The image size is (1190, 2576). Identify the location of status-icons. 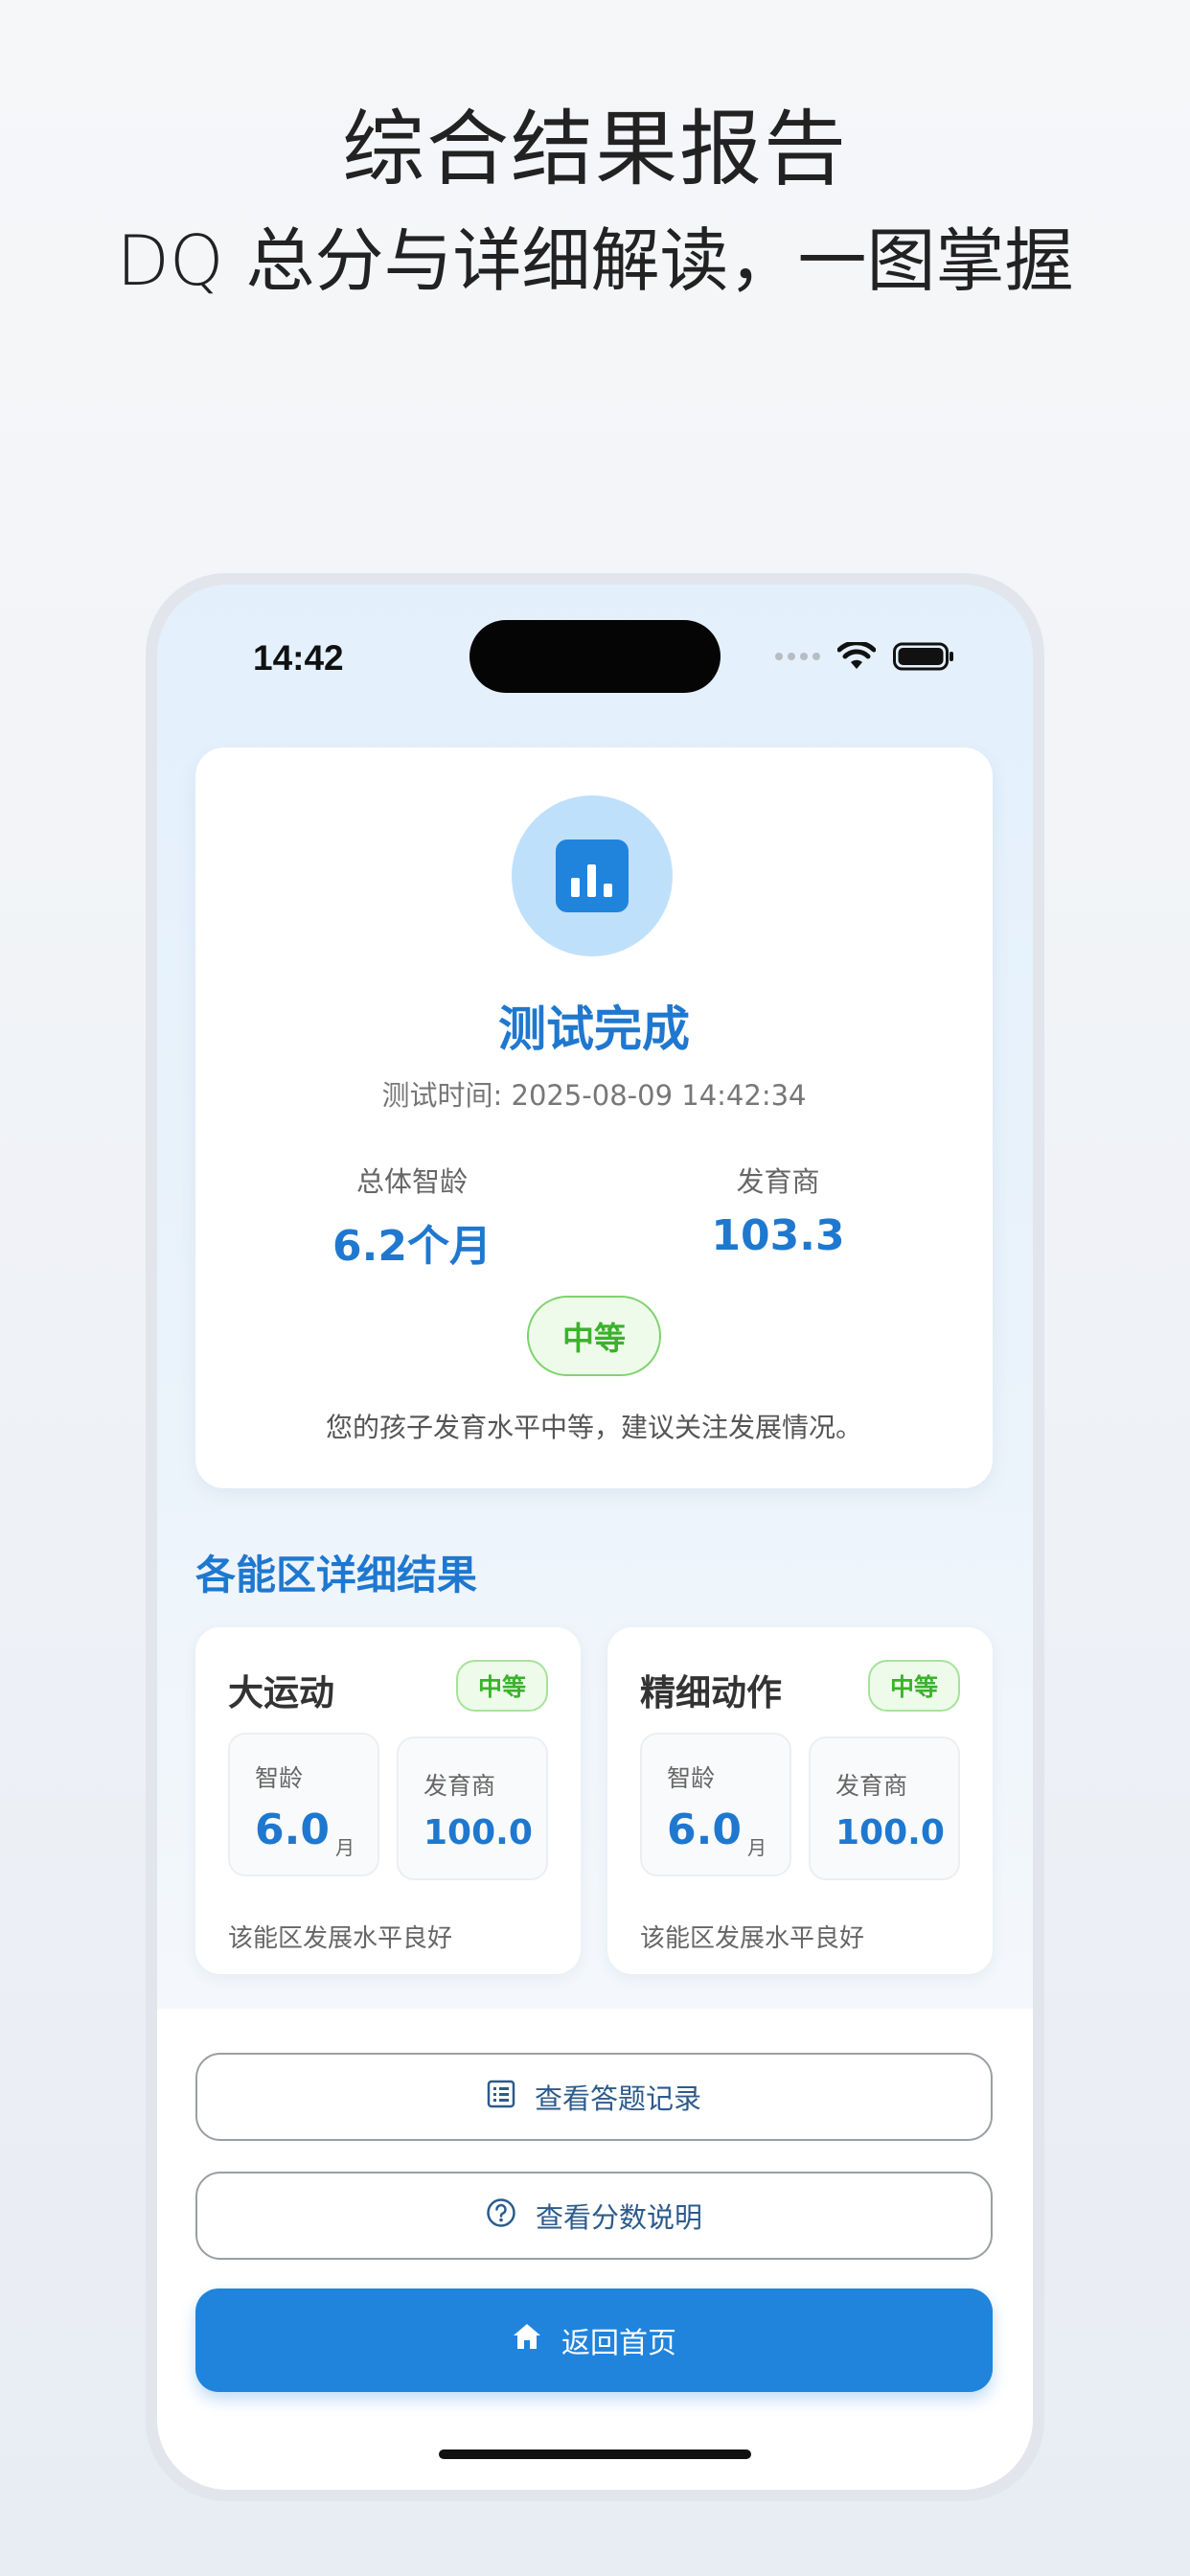
(865, 656).